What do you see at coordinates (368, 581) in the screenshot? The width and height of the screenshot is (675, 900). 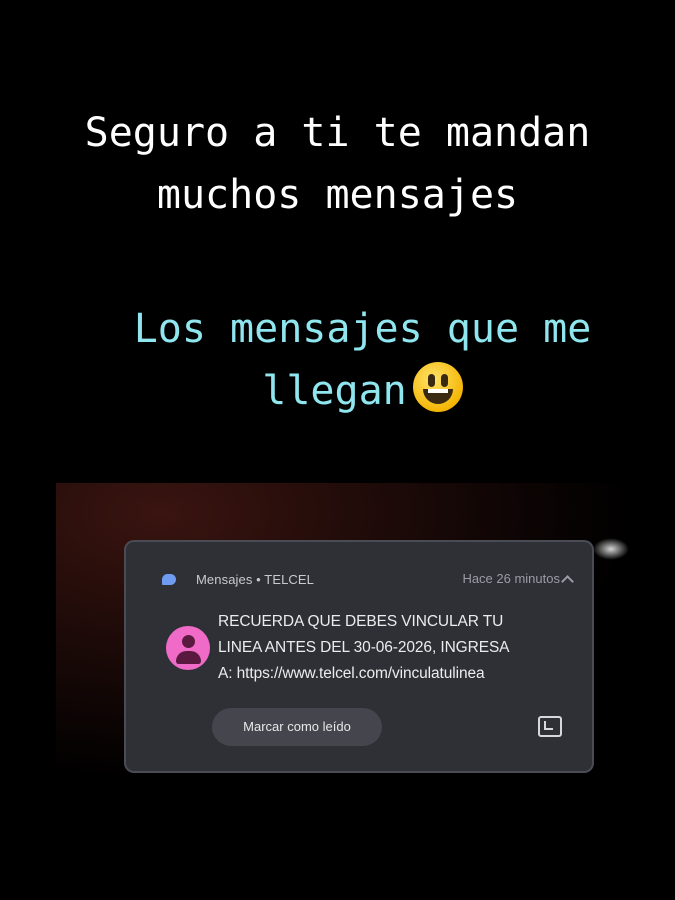 I see `notification-header: Mensajes • TELCEL Hace 26 minutos` at bounding box center [368, 581].